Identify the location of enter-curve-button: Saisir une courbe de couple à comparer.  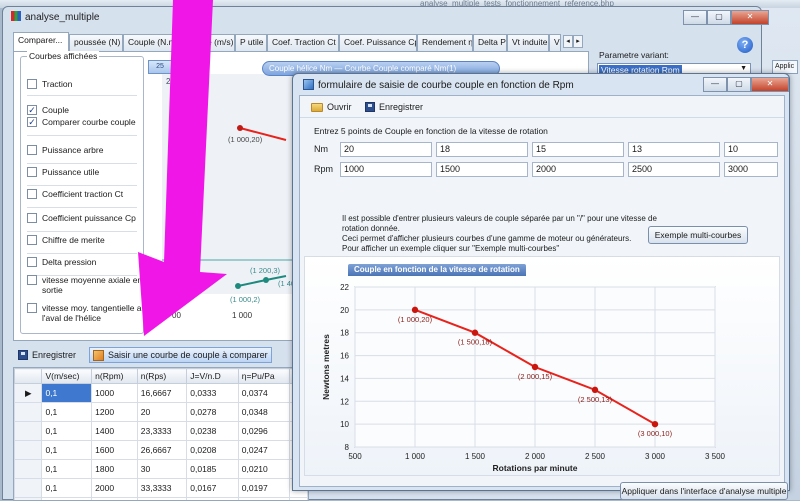
(180, 355).